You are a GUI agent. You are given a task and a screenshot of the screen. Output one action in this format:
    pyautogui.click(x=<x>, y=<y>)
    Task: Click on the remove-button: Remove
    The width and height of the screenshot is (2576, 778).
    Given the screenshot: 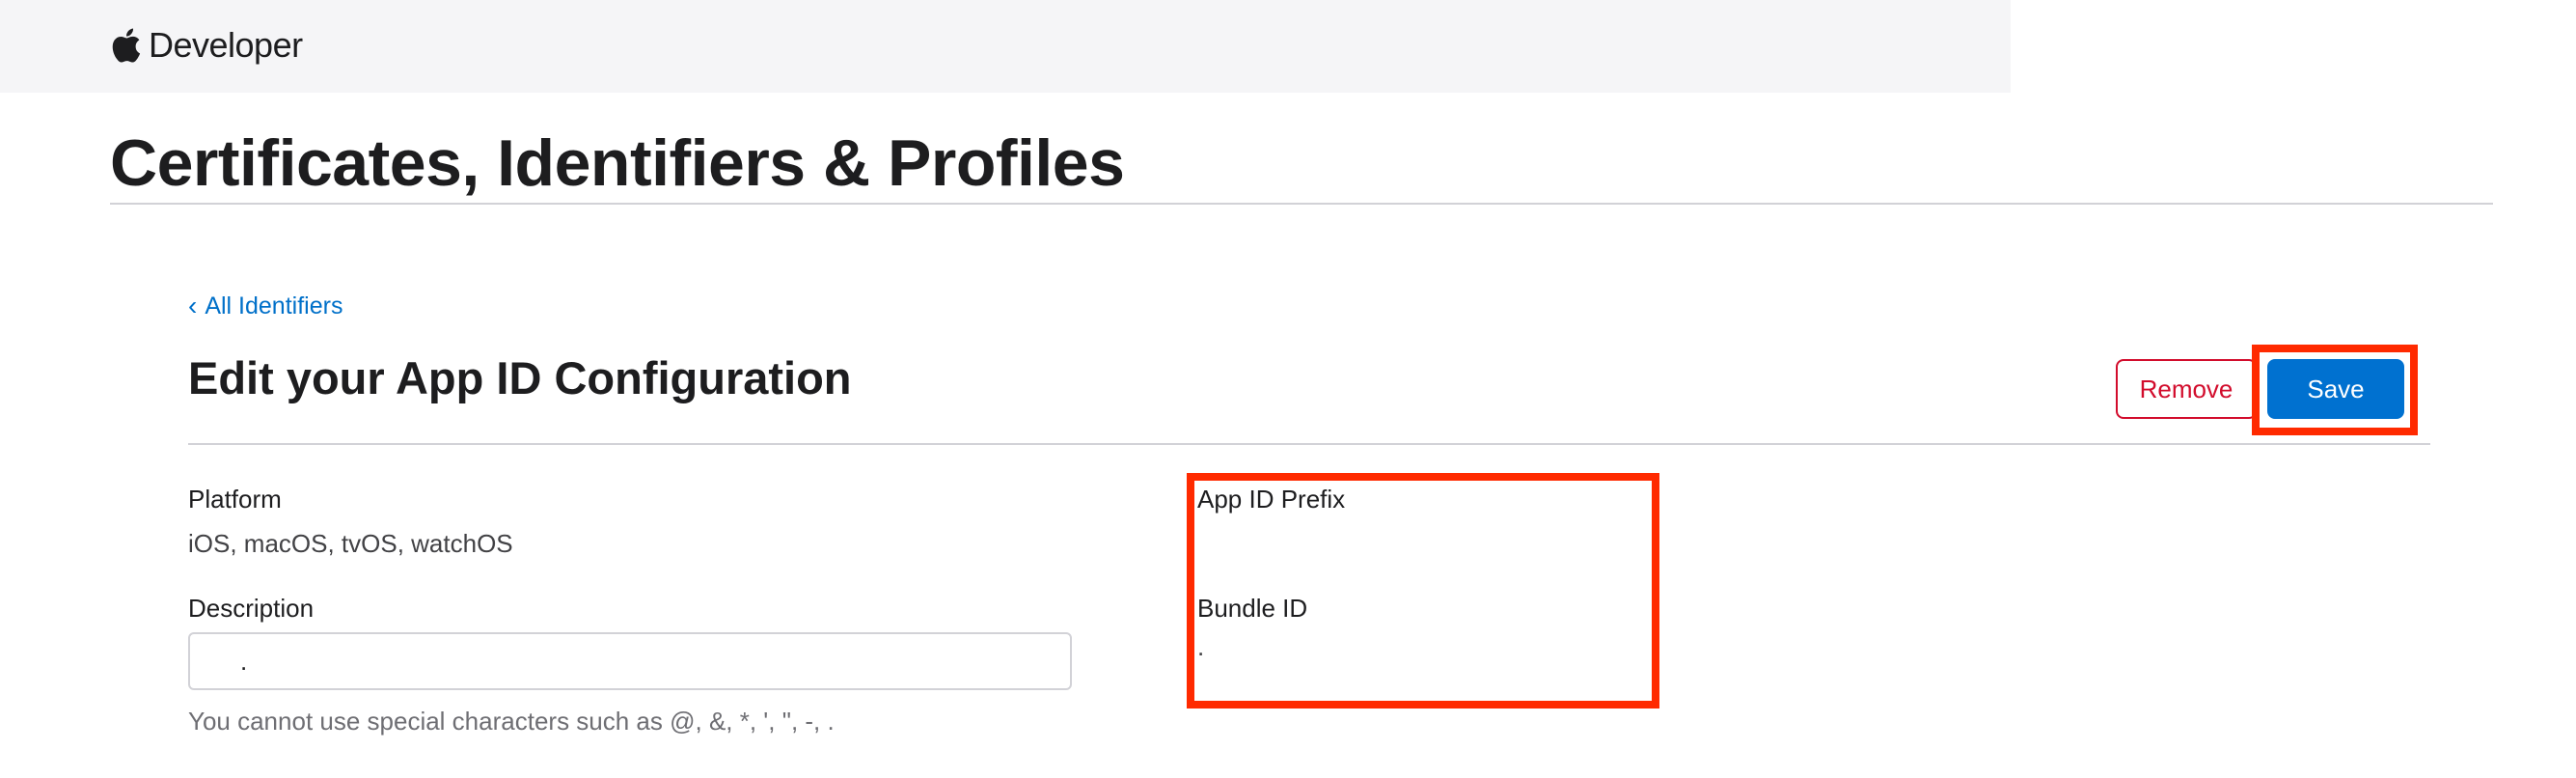 What is the action you would take?
    pyautogui.click(x=2187, y=389)
    